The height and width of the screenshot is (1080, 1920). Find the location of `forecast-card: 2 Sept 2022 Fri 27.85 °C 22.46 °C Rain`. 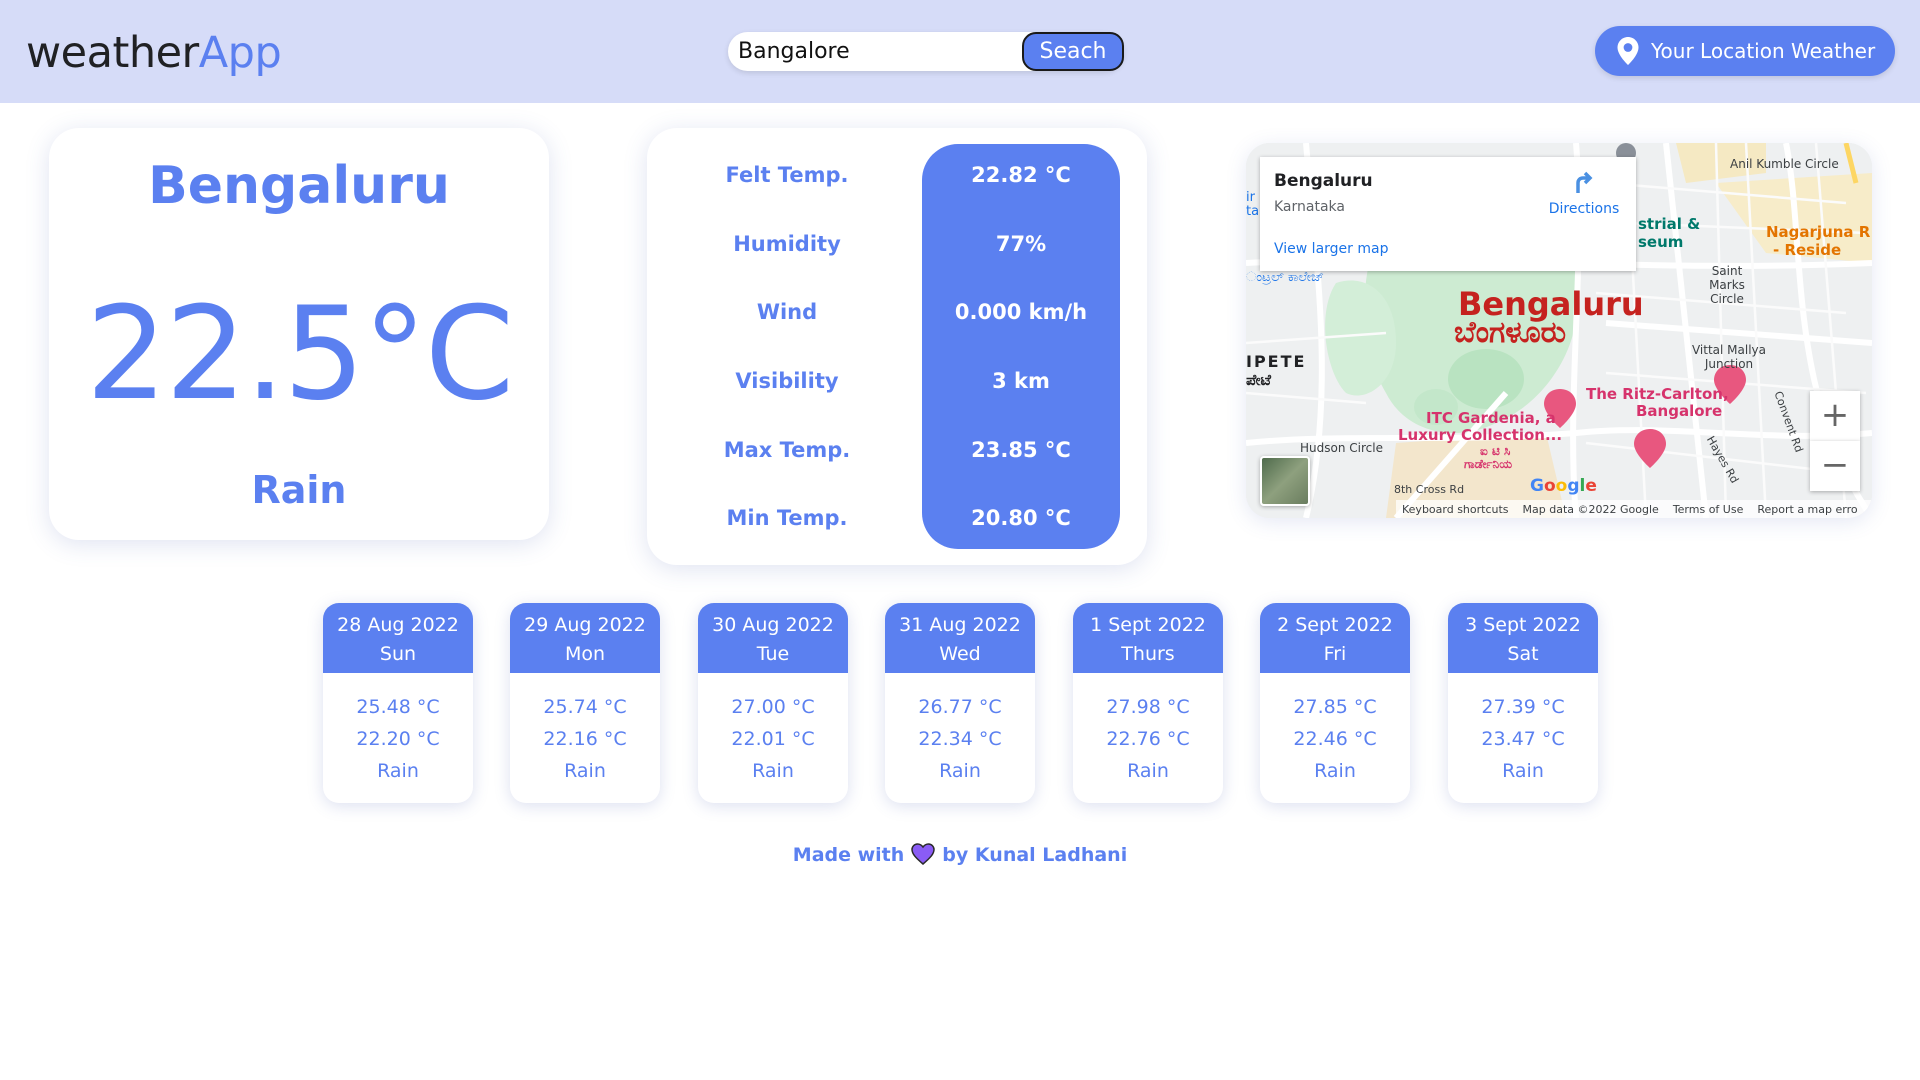

forecast-card: 2 Sept 2022 Fri 27.85 °C 22.46 °C Rain is located at coordinates (1335, 703).